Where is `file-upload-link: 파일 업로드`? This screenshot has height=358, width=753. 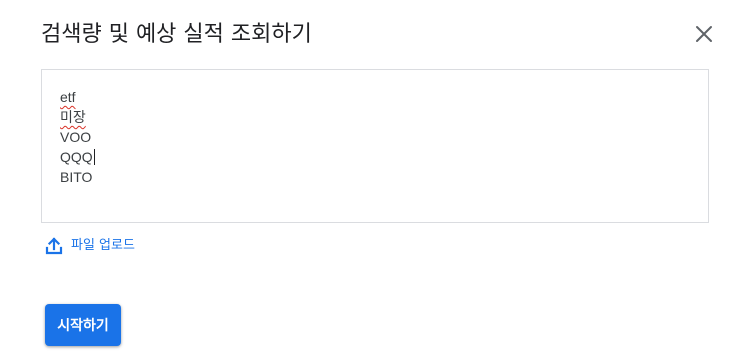
file-upload-link: 파일 업로드 is located at coordinates (89, 246).